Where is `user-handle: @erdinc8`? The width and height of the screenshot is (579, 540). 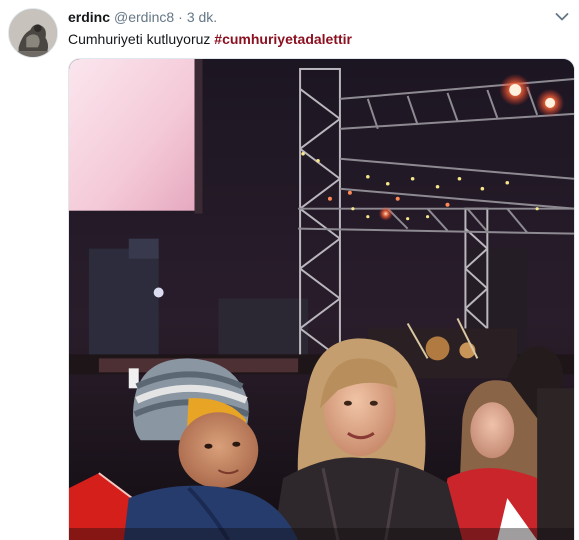
user-handle: @erdinc8 is located at coordinates (144, 17).